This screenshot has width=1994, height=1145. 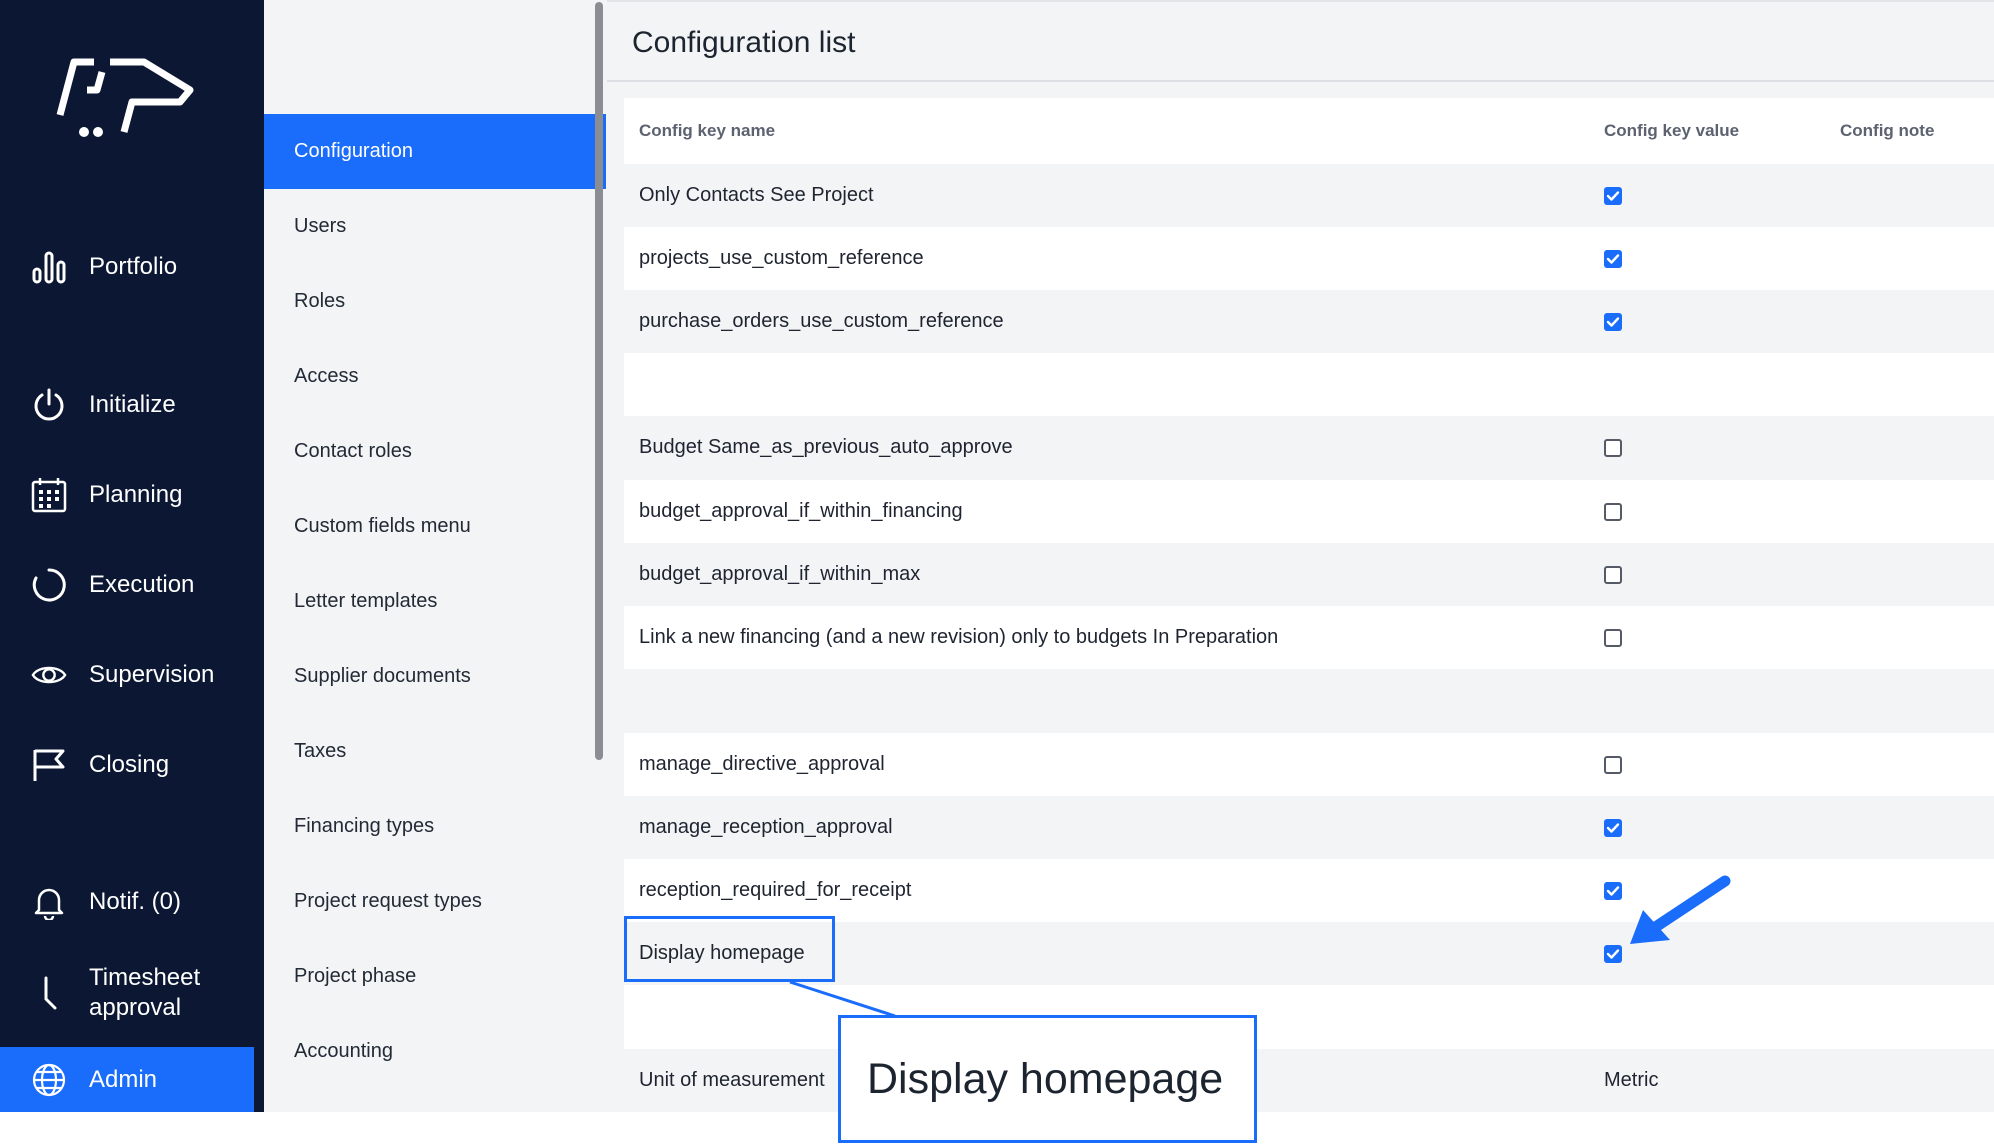 I want to click on clock-hand-icon, so click(x=49, y=993).